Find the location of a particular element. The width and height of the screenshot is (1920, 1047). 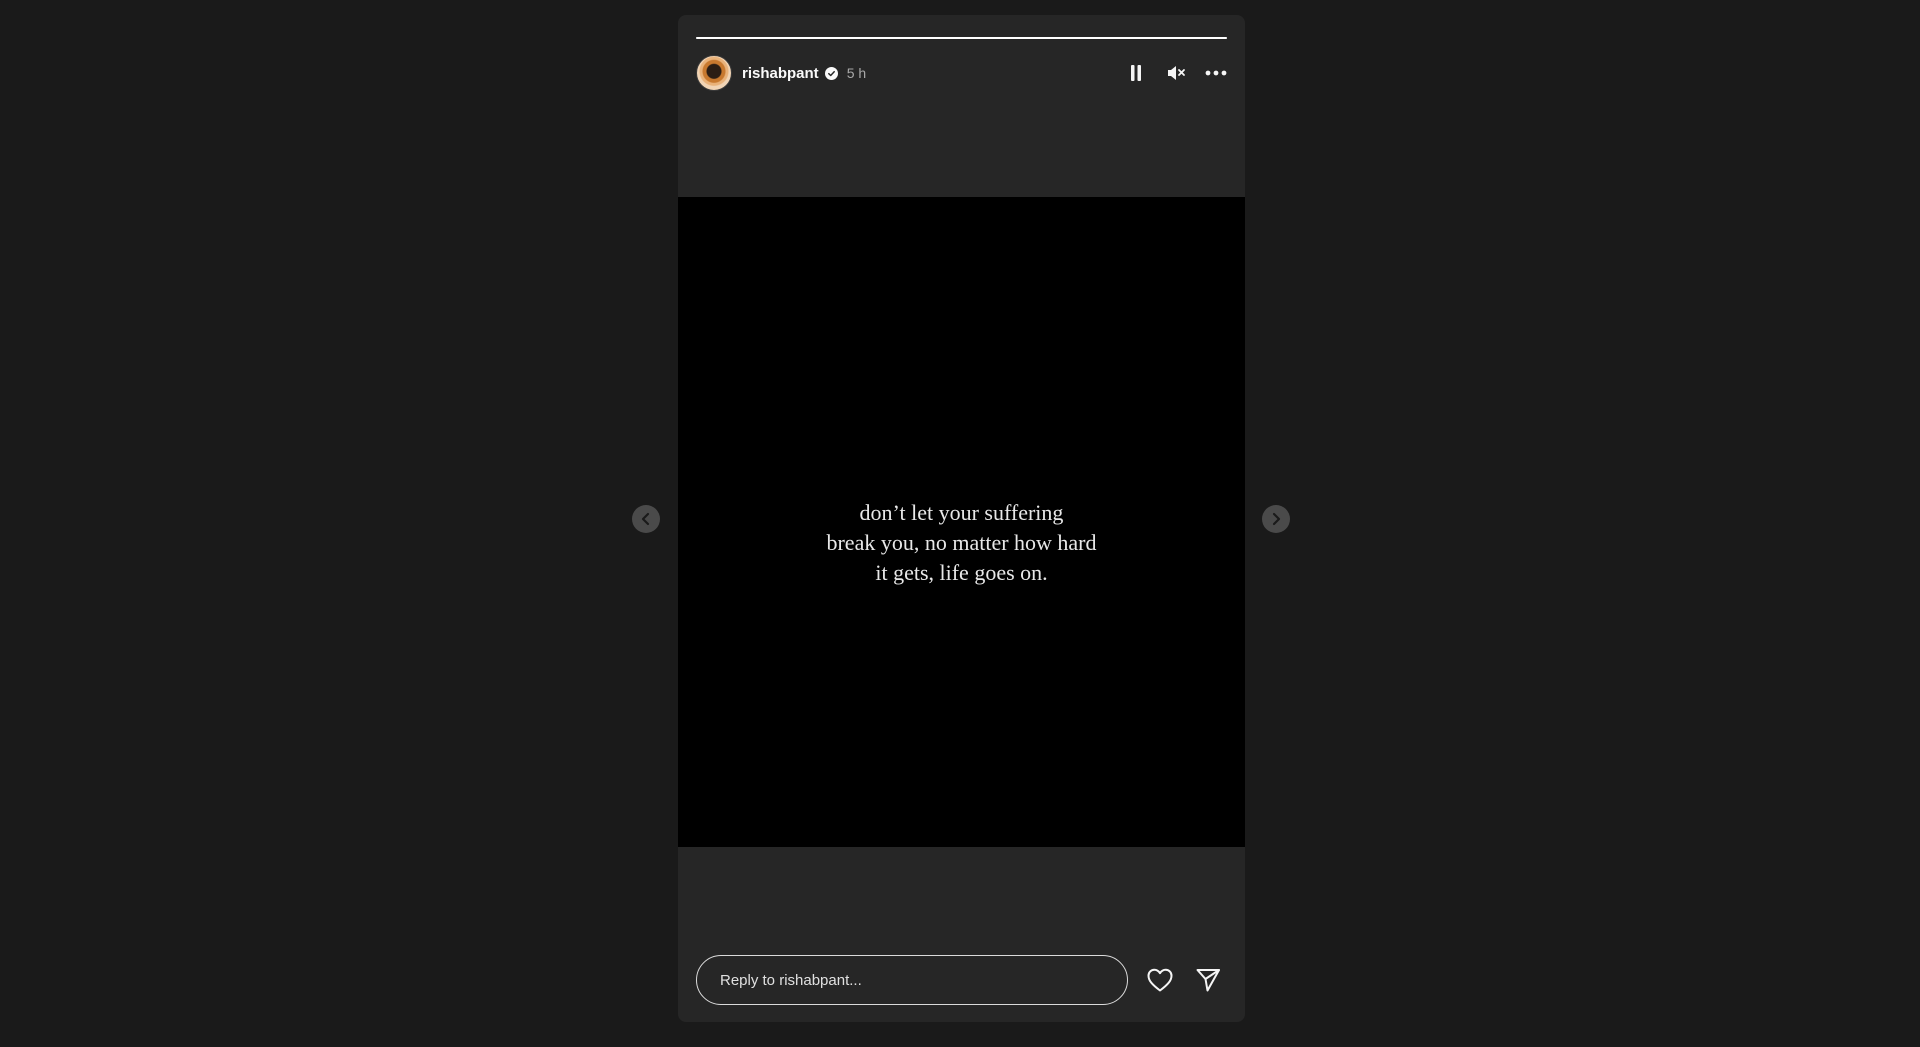

chevron-left-icon is located at coordinates (645, 519).